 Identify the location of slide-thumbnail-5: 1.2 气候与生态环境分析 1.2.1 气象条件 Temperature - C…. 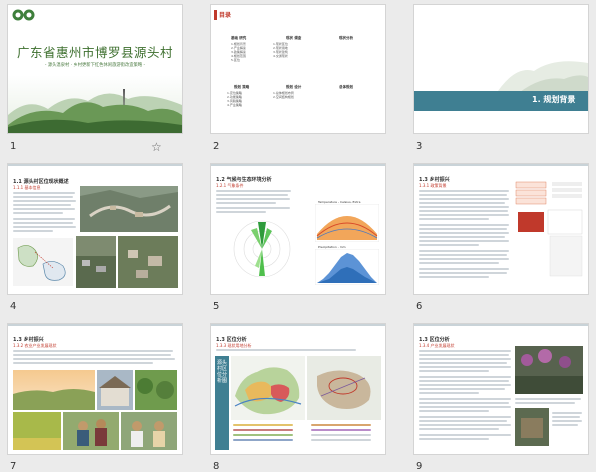
(298, 229).